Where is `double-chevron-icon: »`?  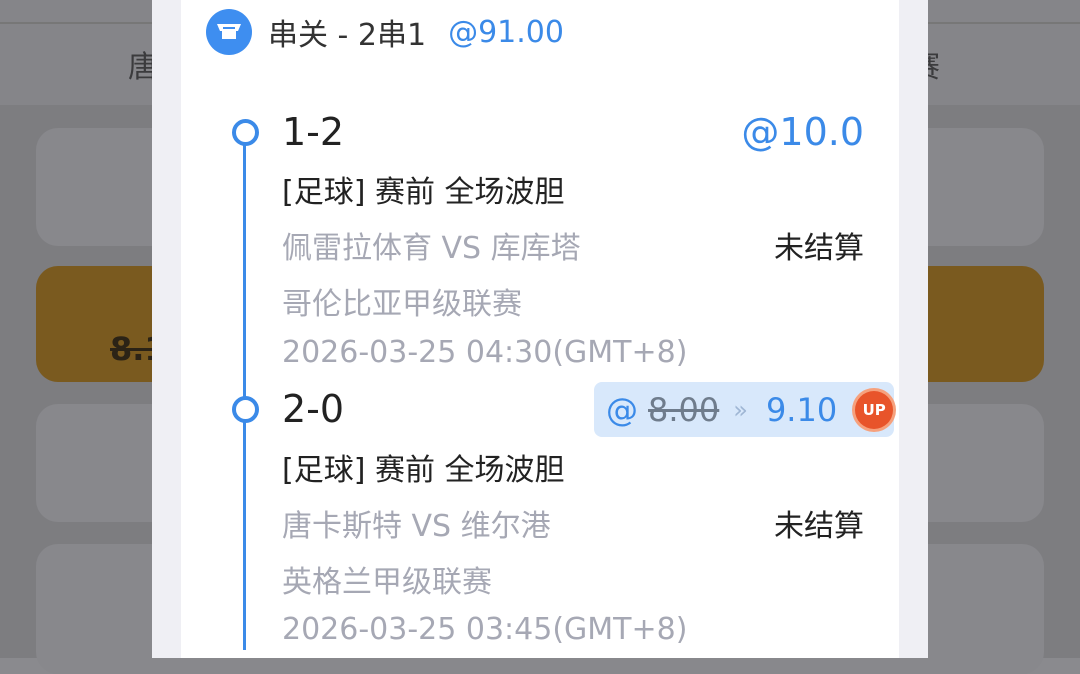 double-chevron-icon: » is located at coordinates (740, 409).